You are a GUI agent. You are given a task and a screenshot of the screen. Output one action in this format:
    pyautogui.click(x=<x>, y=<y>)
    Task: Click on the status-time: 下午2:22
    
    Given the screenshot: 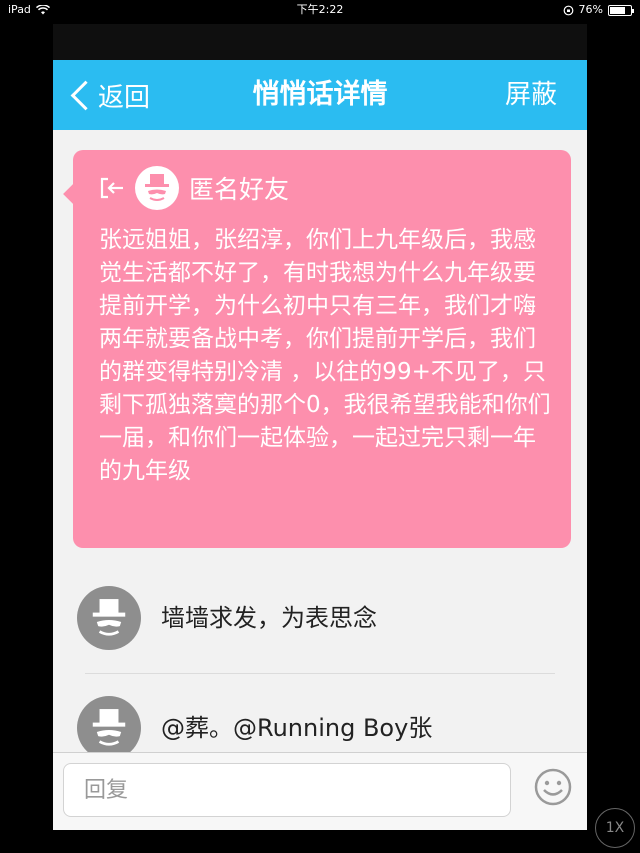 What is the action you would take?
    pyautogui.click(x=320, y=9)
    